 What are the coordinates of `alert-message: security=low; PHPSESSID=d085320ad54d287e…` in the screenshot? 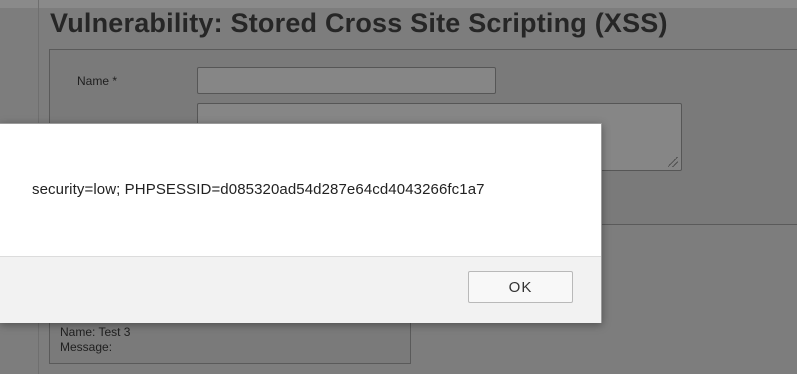 It's located at (258, 189).